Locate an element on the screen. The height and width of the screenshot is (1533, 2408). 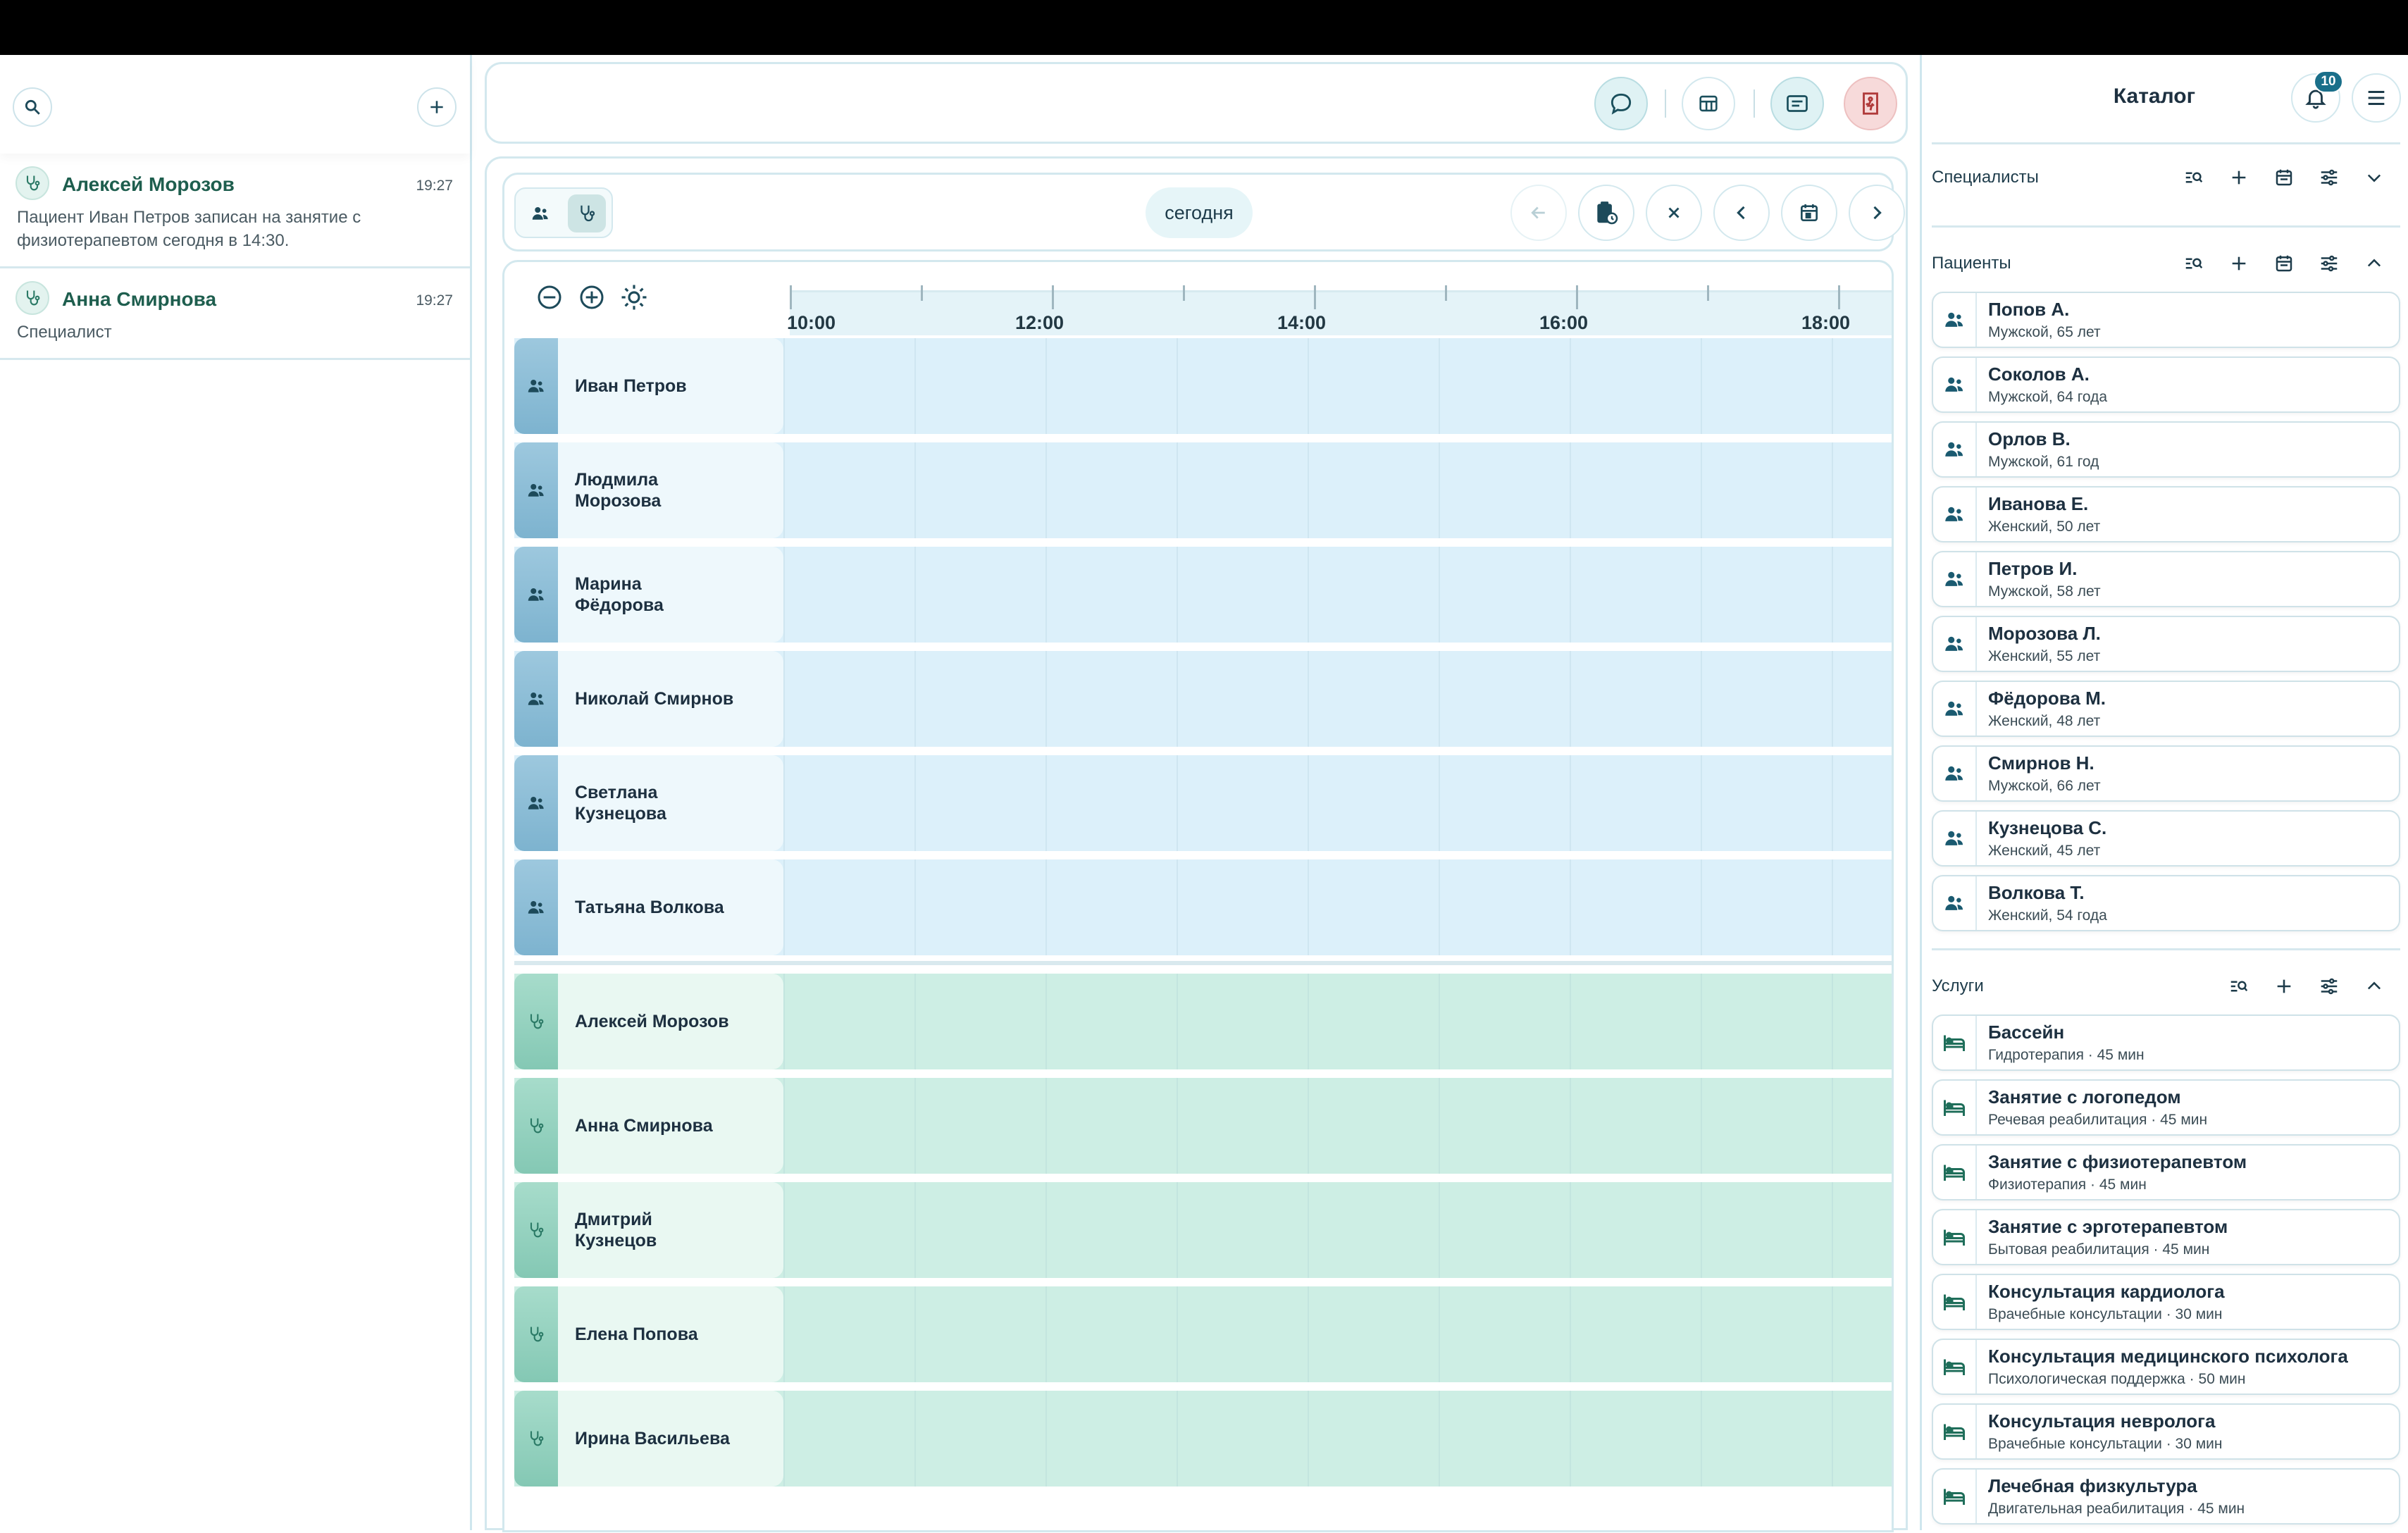
specialists-view-button is located at coordinates (587, 213).